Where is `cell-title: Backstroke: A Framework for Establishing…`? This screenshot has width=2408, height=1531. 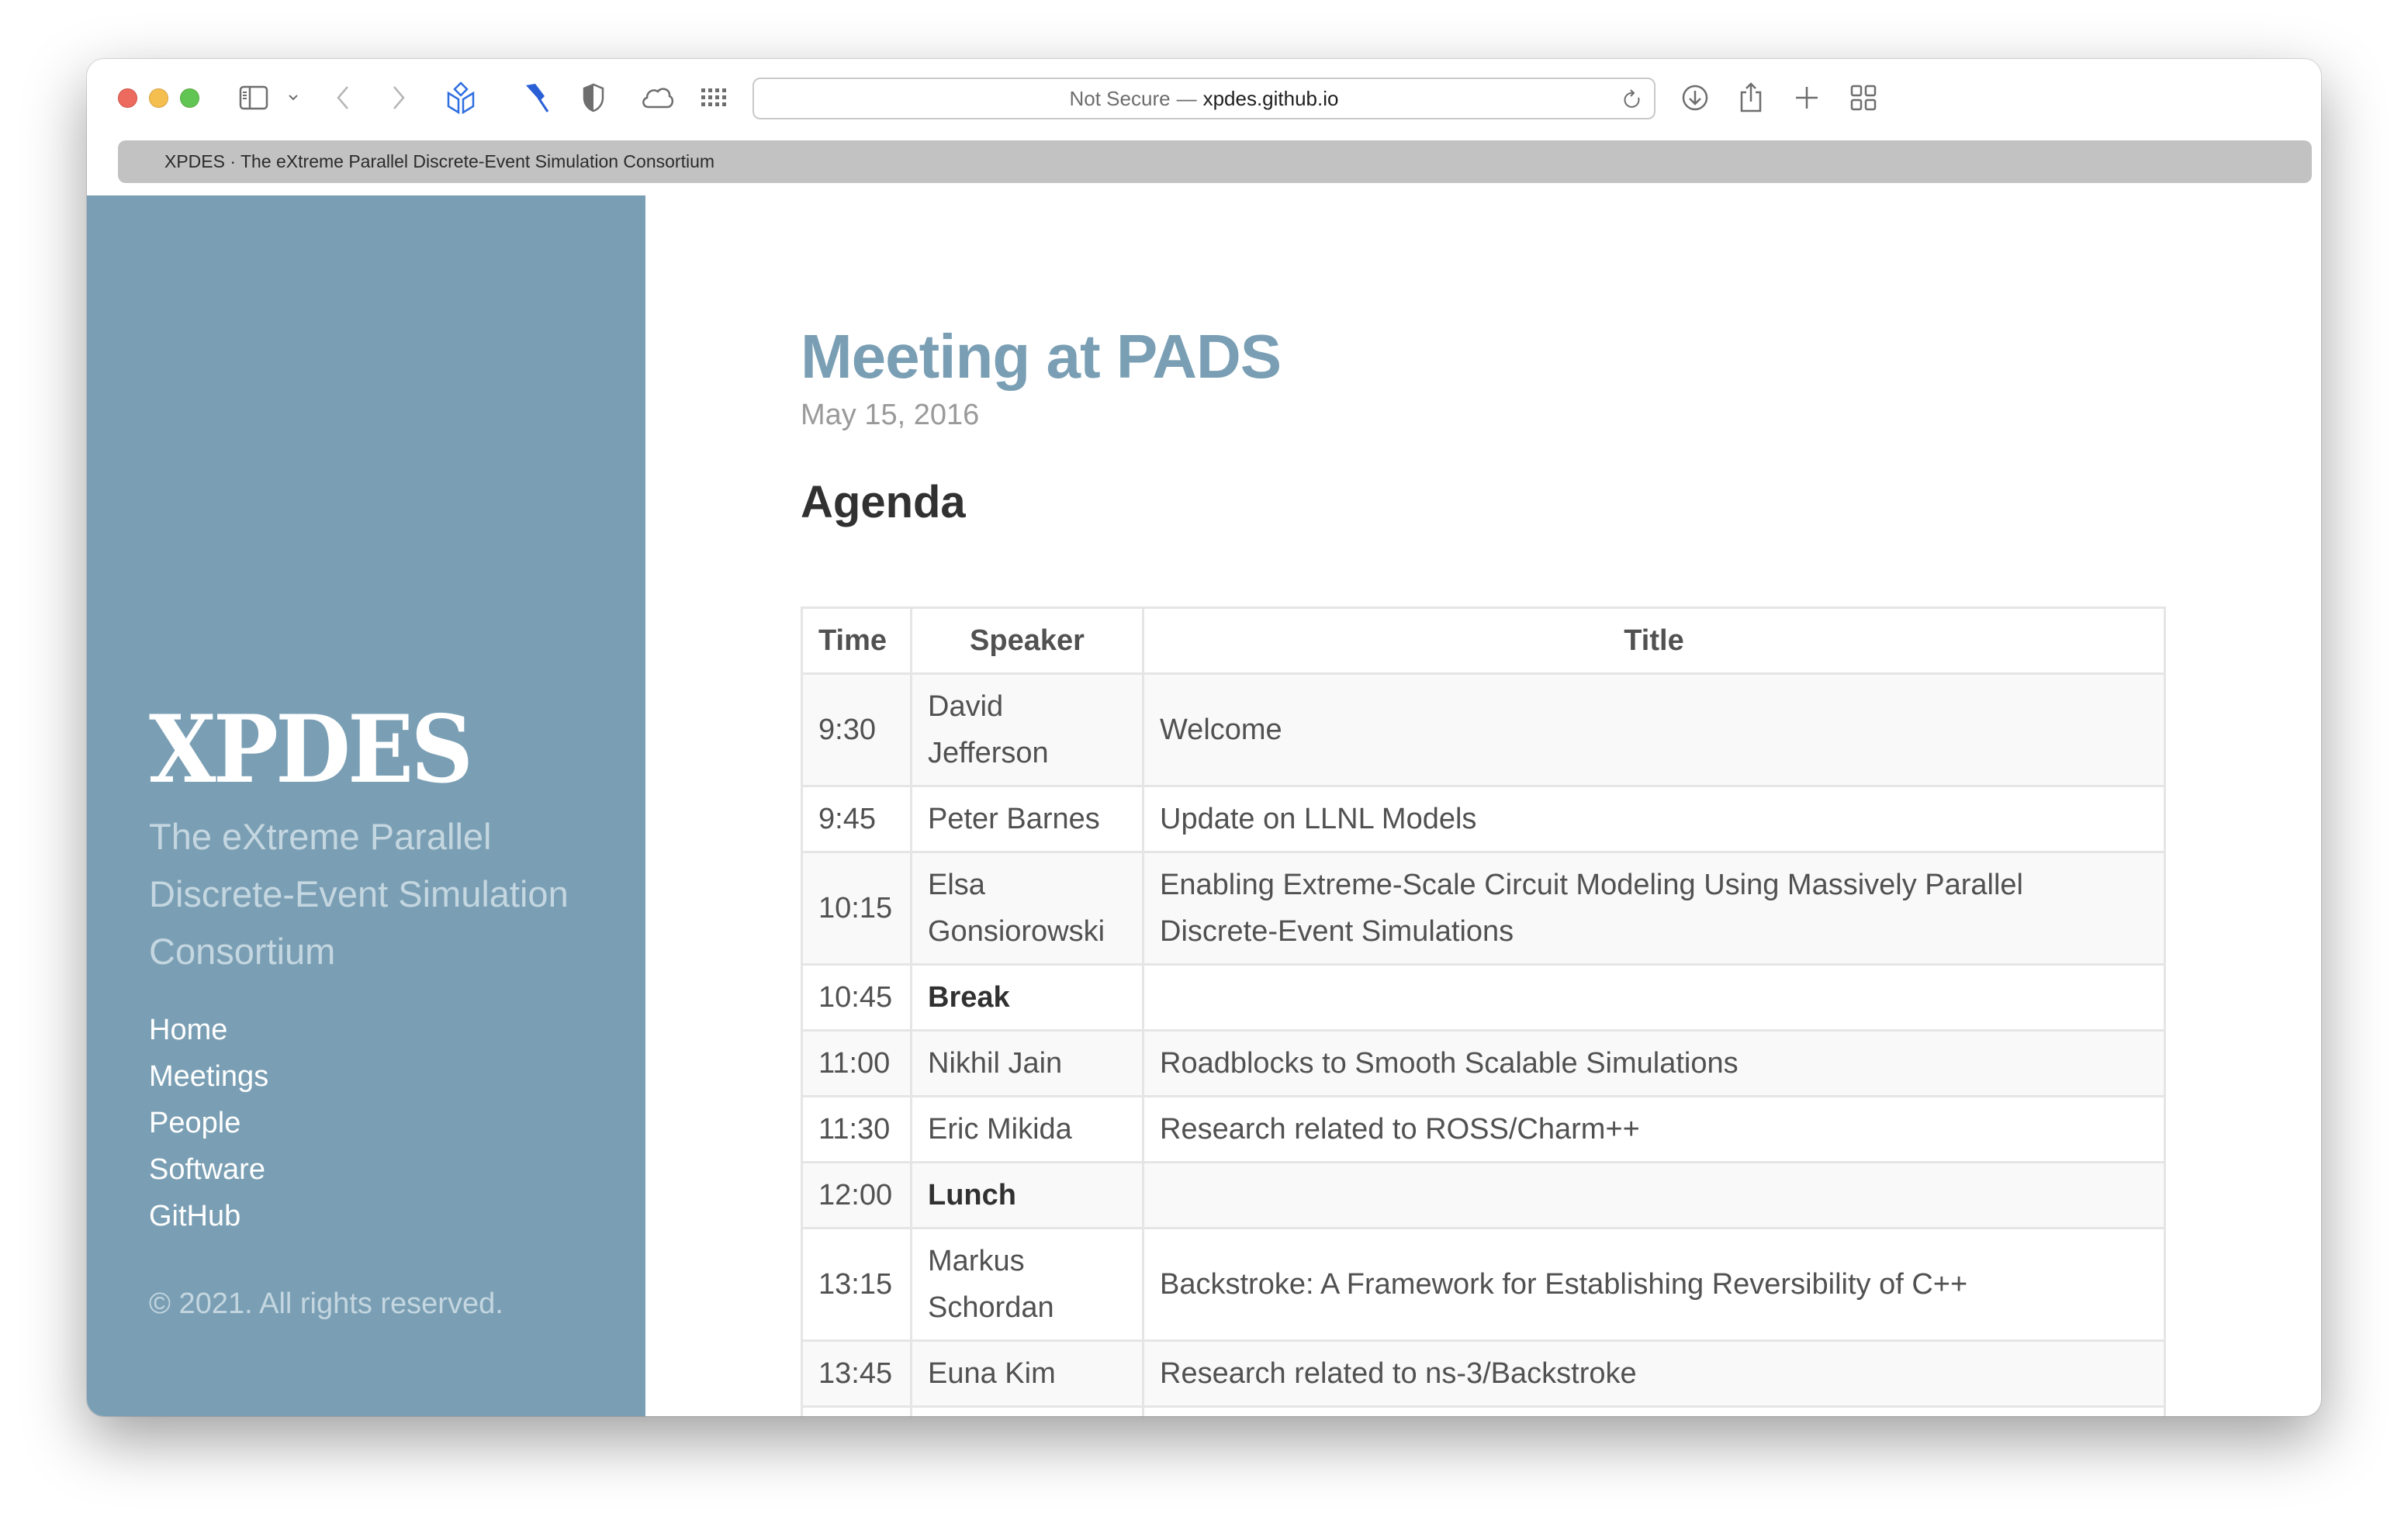
cell-title: Backstroke: A Framework for Establishing… is located at coordinates (1654, 1284).